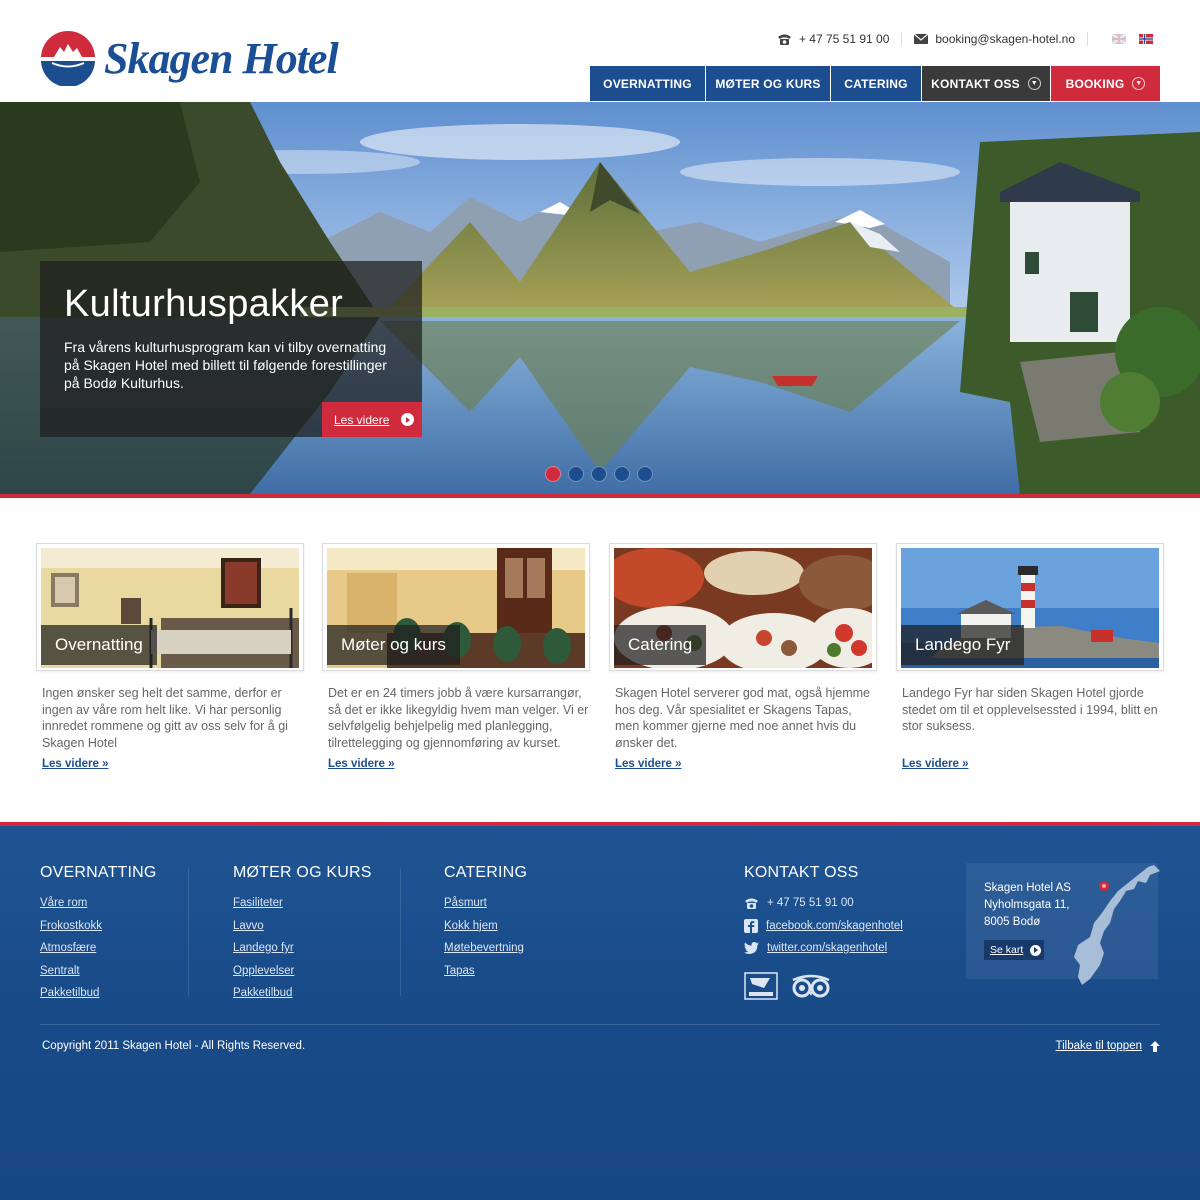  Describe the element at coordinates (743, 607) in the screenshot. I see `feature-image-frame: Catering` at that location.